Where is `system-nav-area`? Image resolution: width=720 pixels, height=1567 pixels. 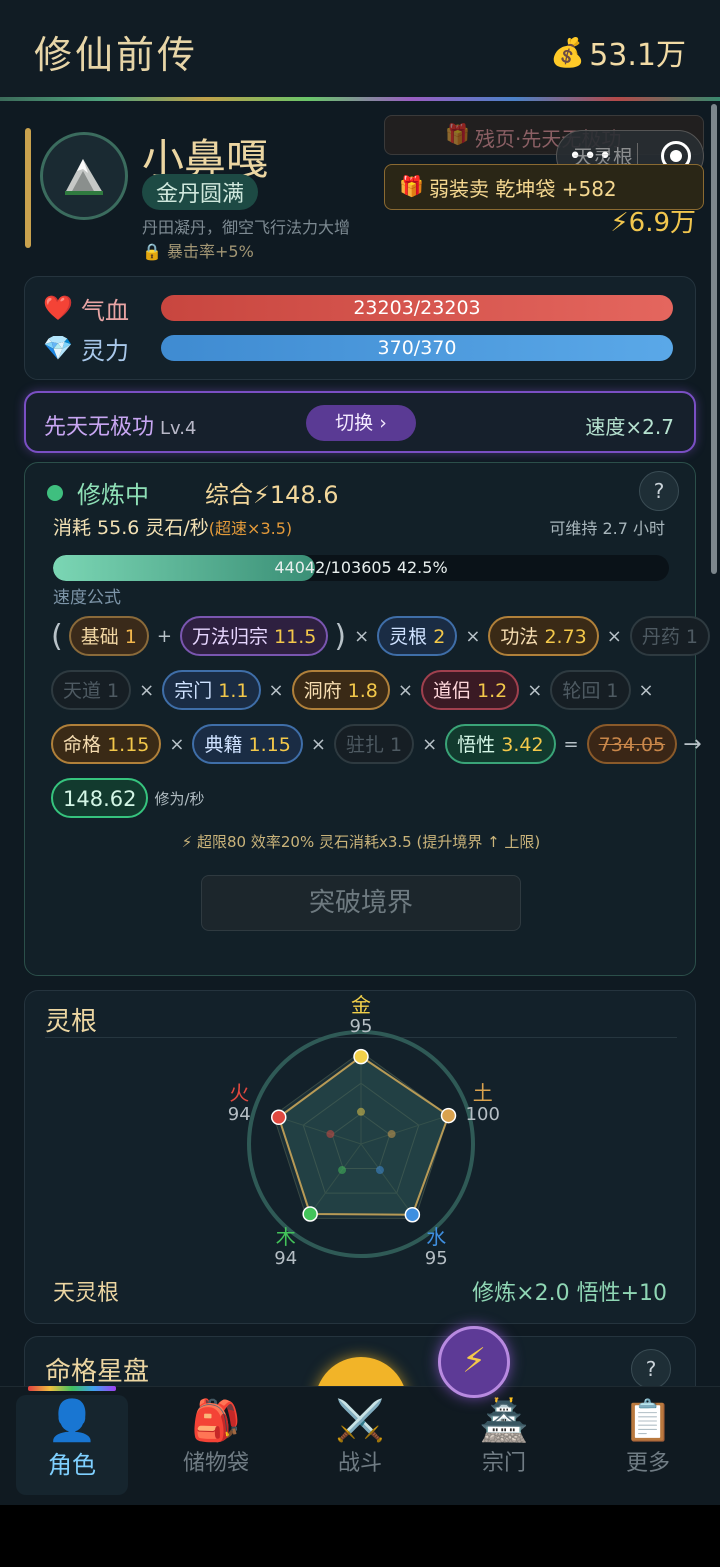 system-nav-area is located at coordinates (360, 1536).